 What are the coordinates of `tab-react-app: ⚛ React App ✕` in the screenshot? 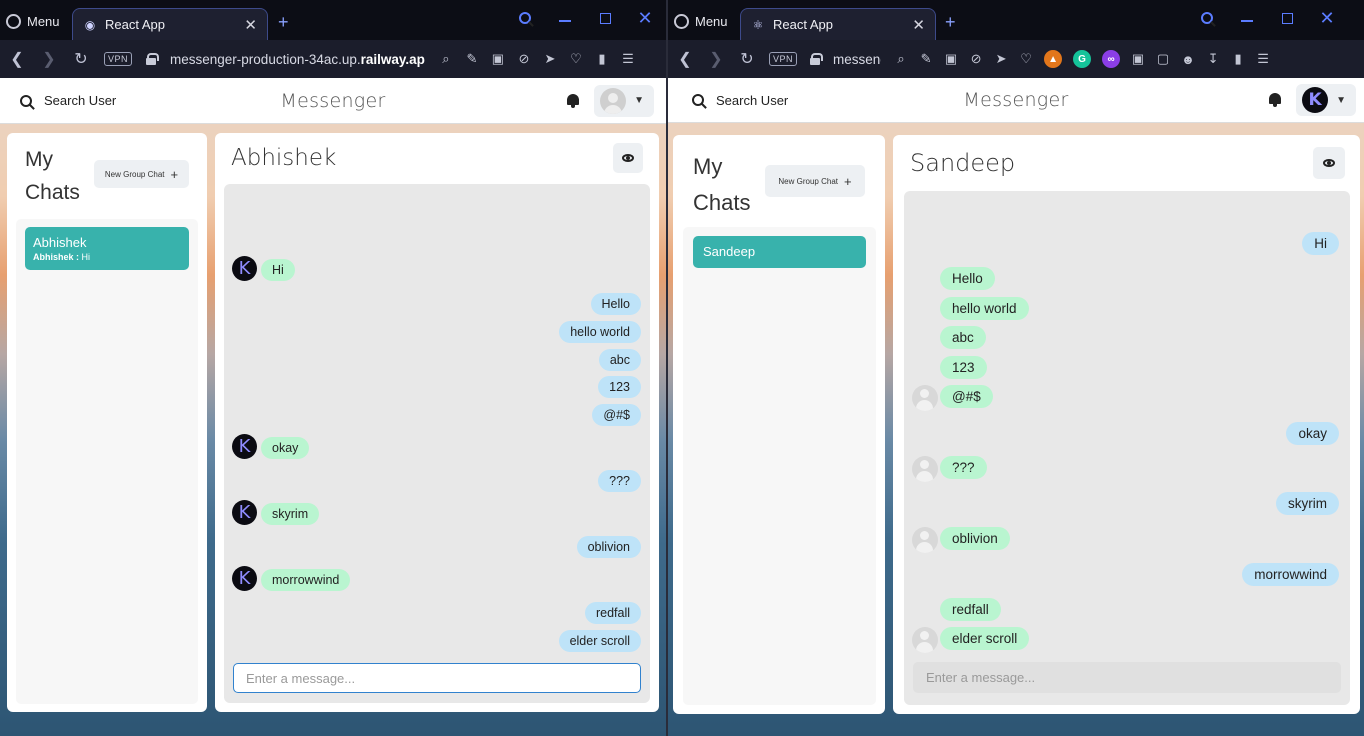 It's located at (838, 24).